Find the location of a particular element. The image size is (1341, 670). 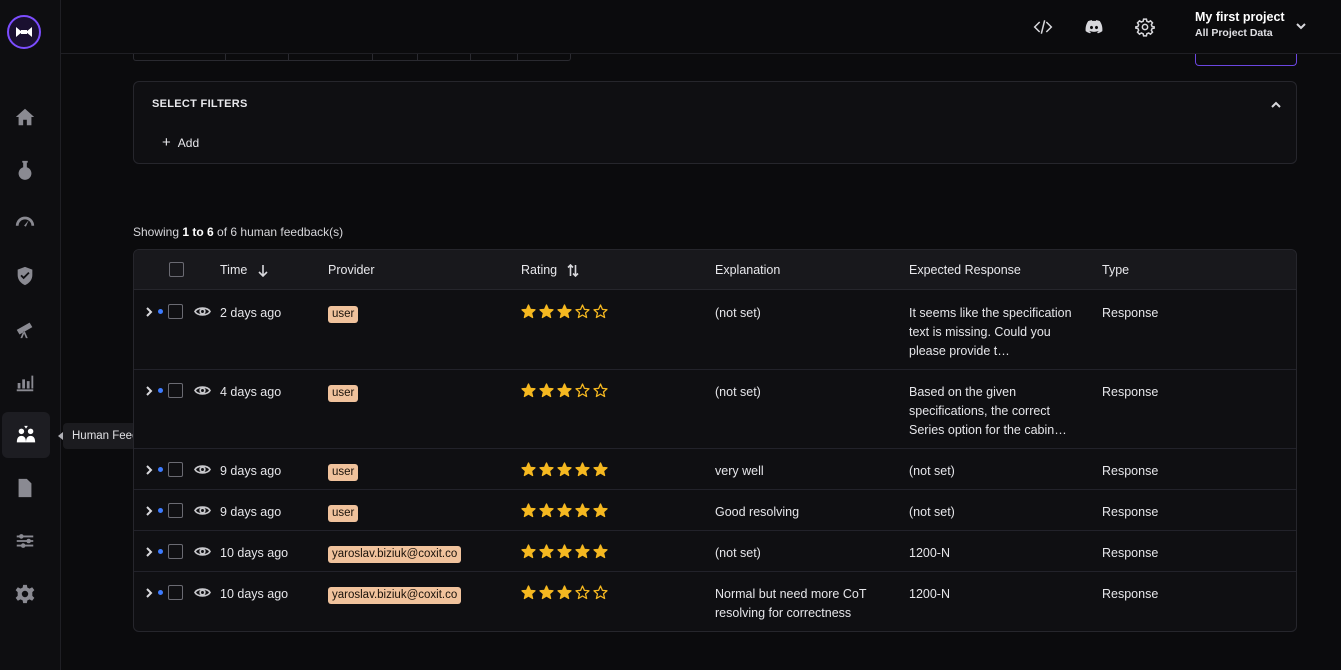

discord-icon is located at coordinates (1094, 27).